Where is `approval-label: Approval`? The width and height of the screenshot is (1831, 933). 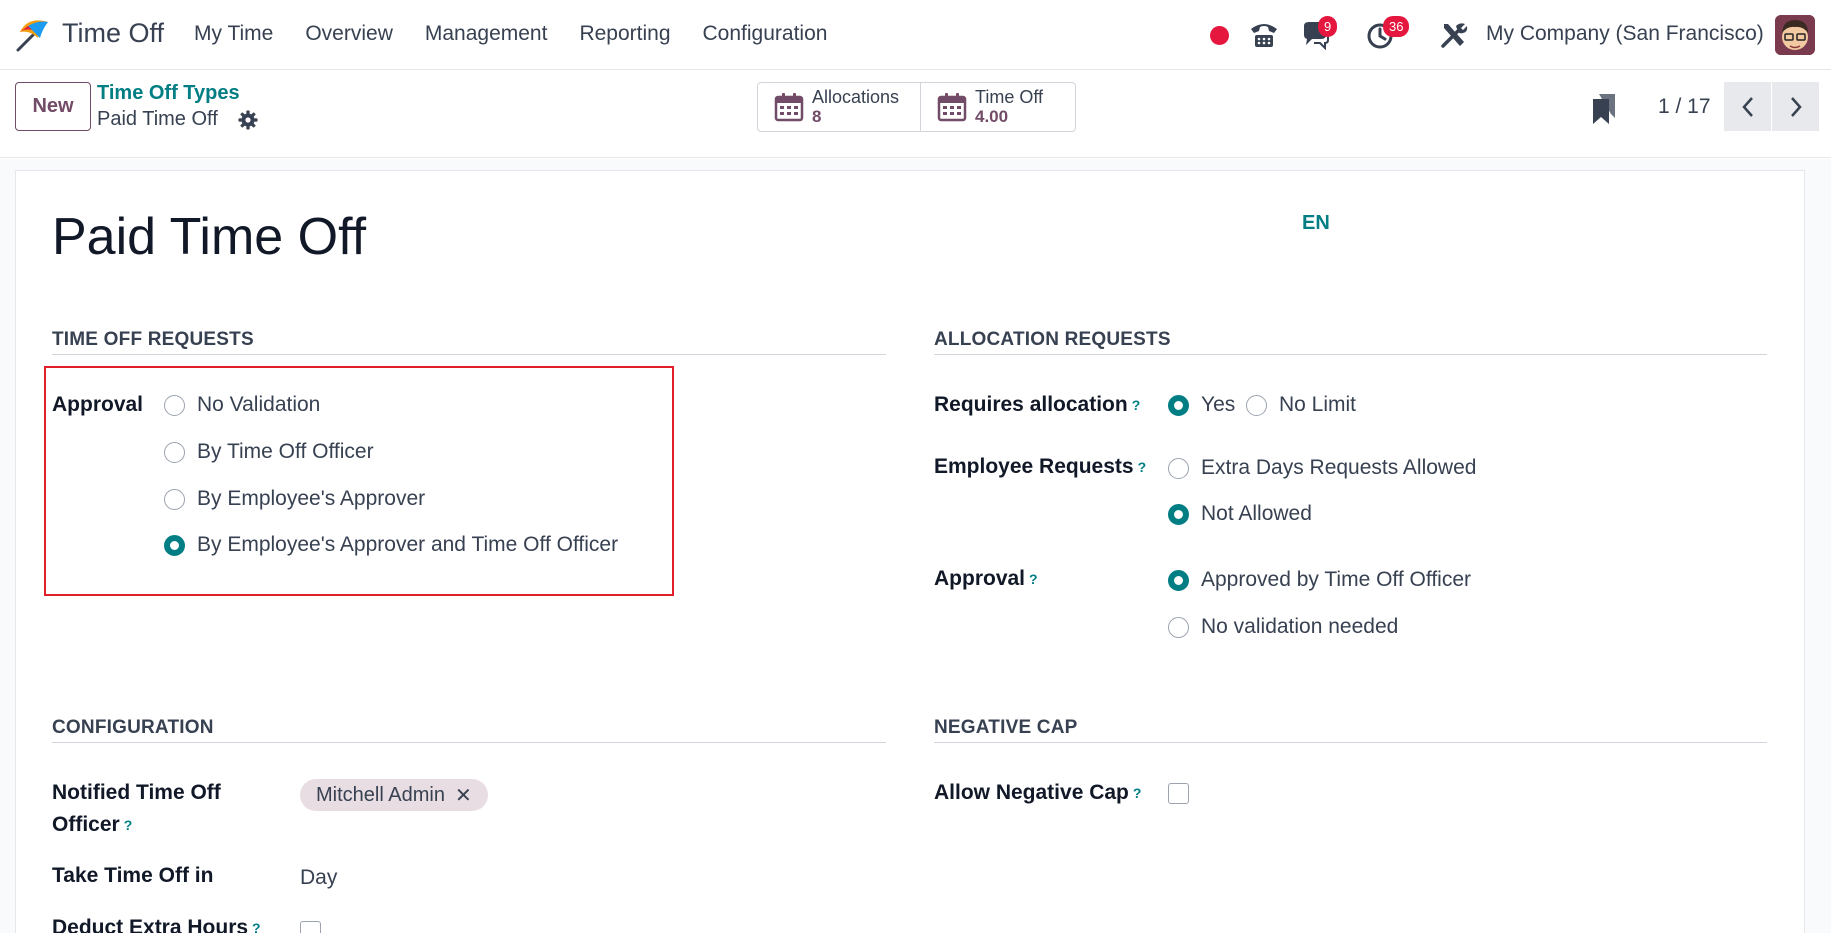 approval-label: Approval is located at coordinates (98, 404).